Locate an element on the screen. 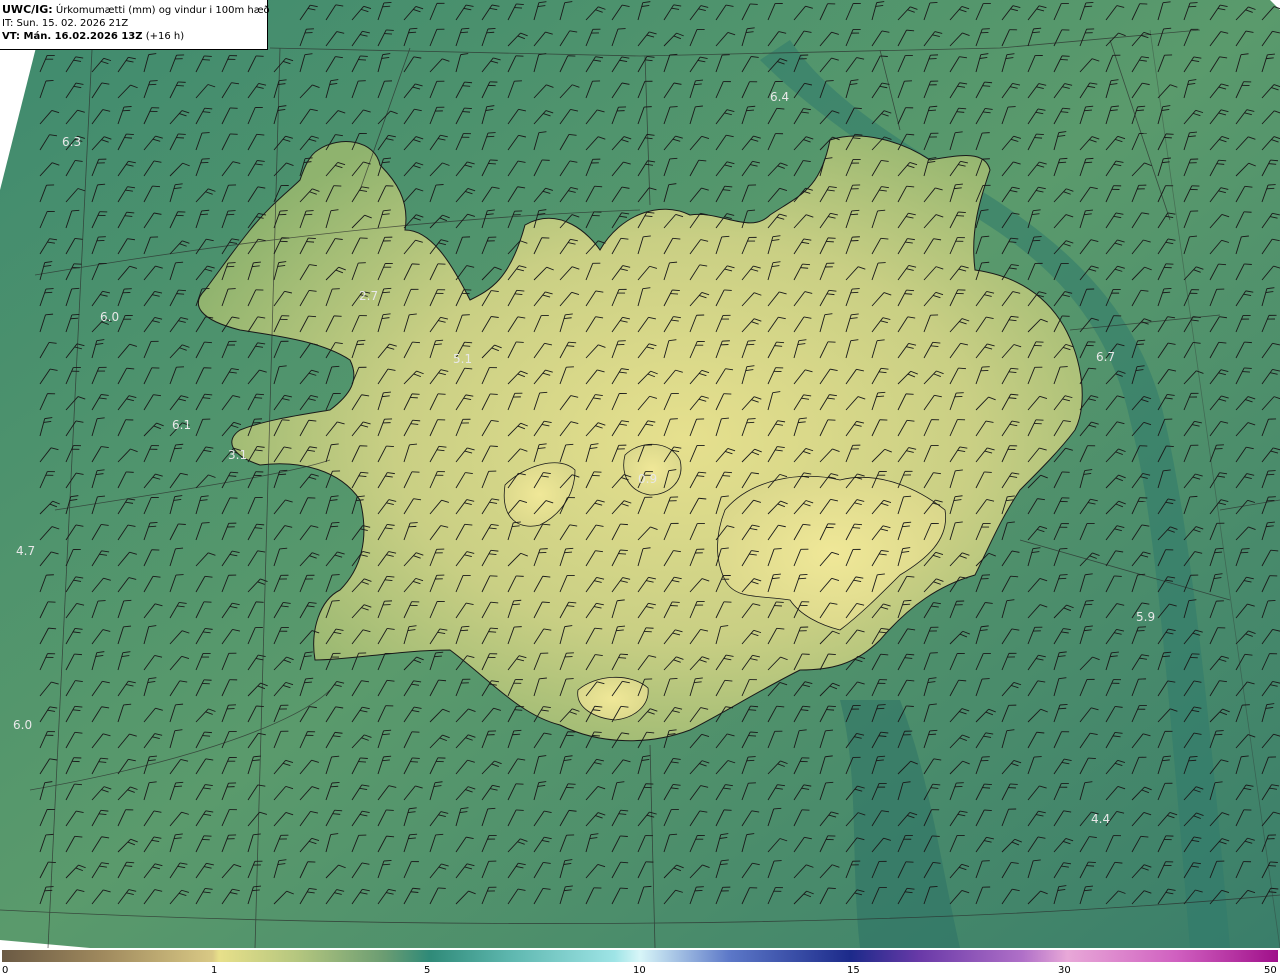 This screenshot has height=978, width=1280. map-label: 6.3 is located at coordinates (71, 142).